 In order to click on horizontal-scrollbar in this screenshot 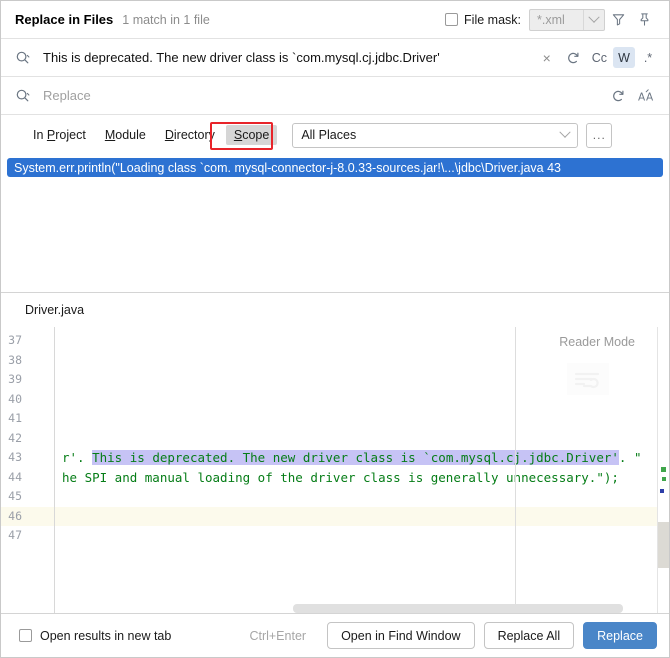, I will do `click(350, 608)`.